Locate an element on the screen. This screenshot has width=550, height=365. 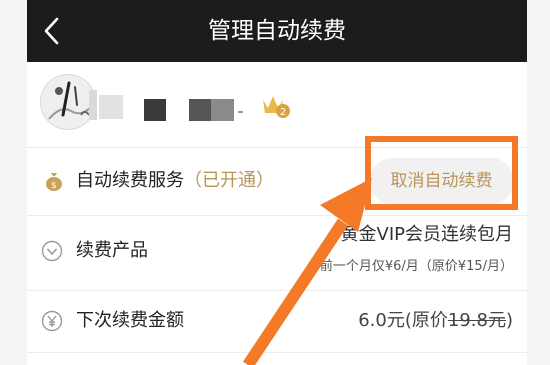
avatar is located at coordinates (68, 102).